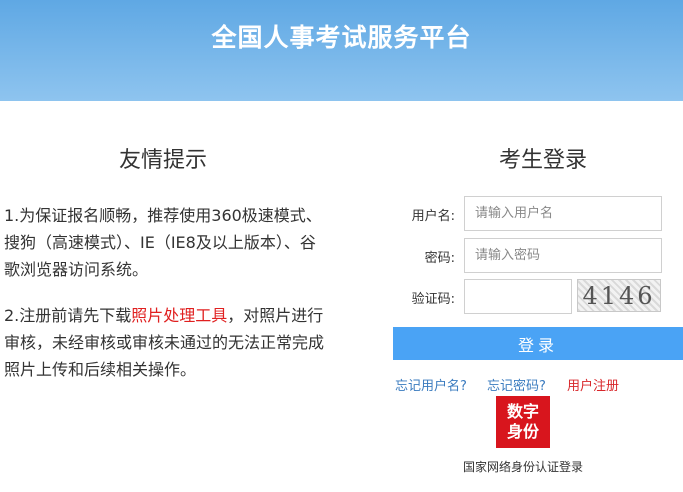 Image resolution: width=683 pixels, height=492 pixels. I want to click on login-title: 考生登录, so click(542, 160).